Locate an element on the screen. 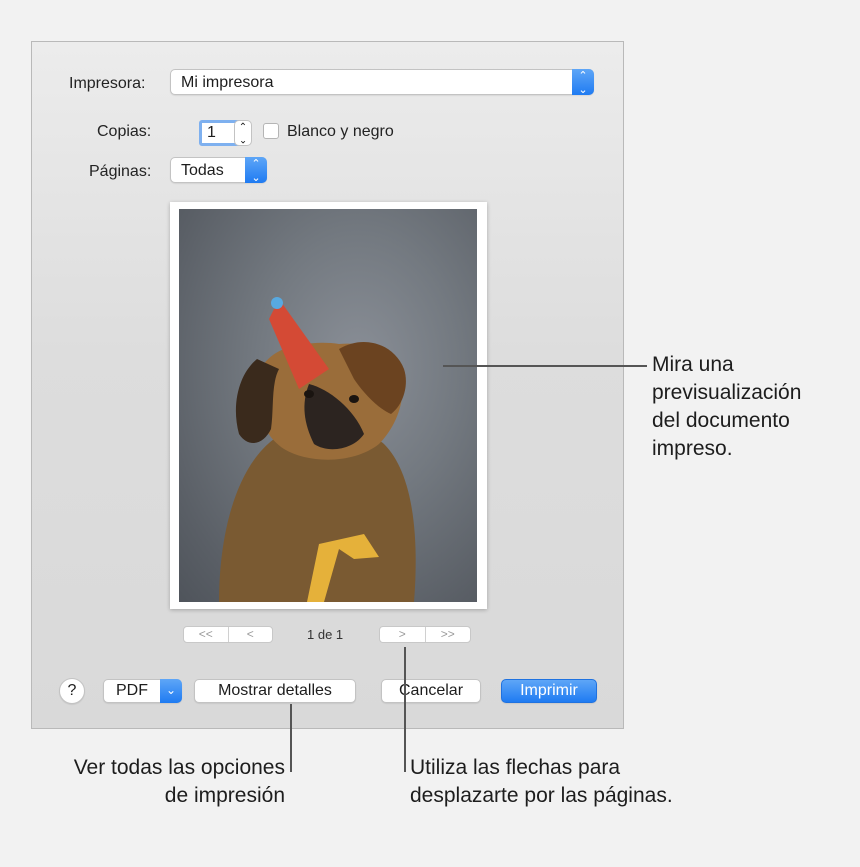 This screenshot has width=860, height=867. nav-forward-group: > >> is located at coordinates (425, 634).